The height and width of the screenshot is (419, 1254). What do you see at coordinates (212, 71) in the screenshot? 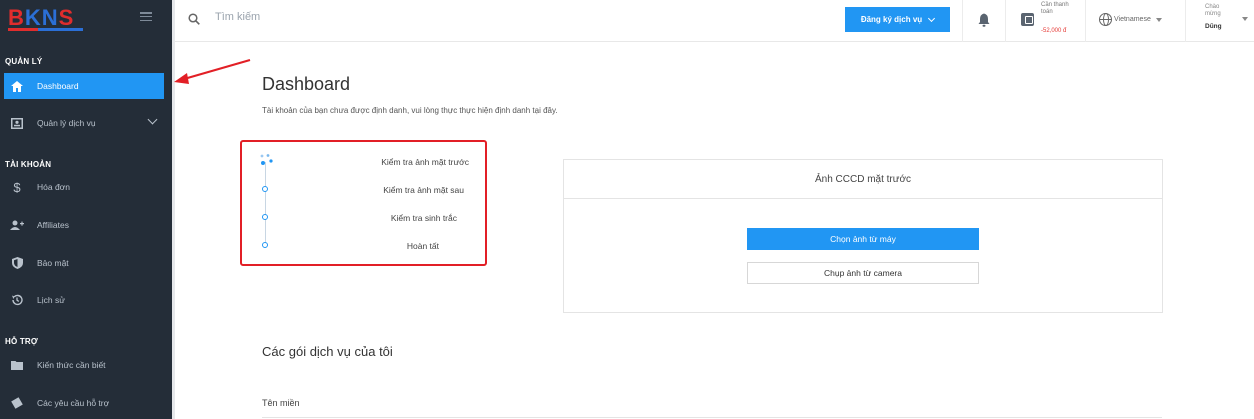
I see `annotation-arrow-icon` at bounding box center [212, 71].